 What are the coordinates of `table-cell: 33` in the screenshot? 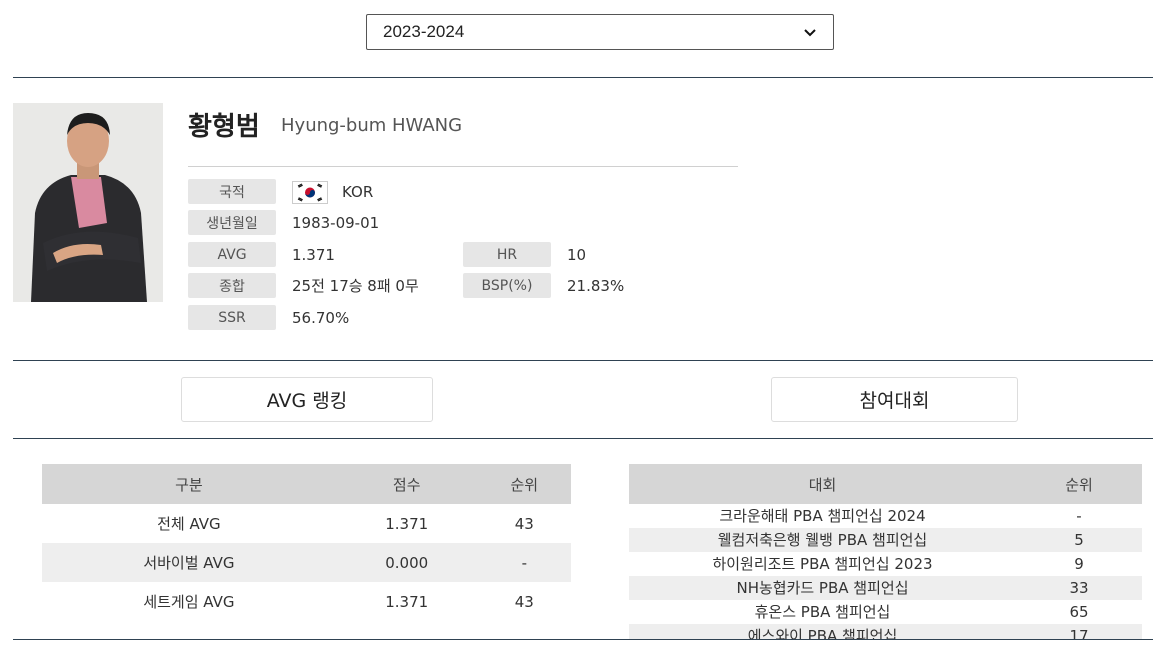 It's located at (1079, 588).